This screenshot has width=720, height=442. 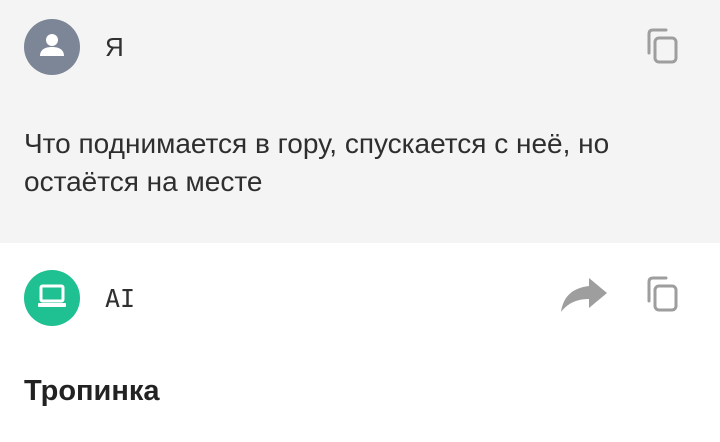 I want to click on ai-avatar, so click(x=52, y=298).